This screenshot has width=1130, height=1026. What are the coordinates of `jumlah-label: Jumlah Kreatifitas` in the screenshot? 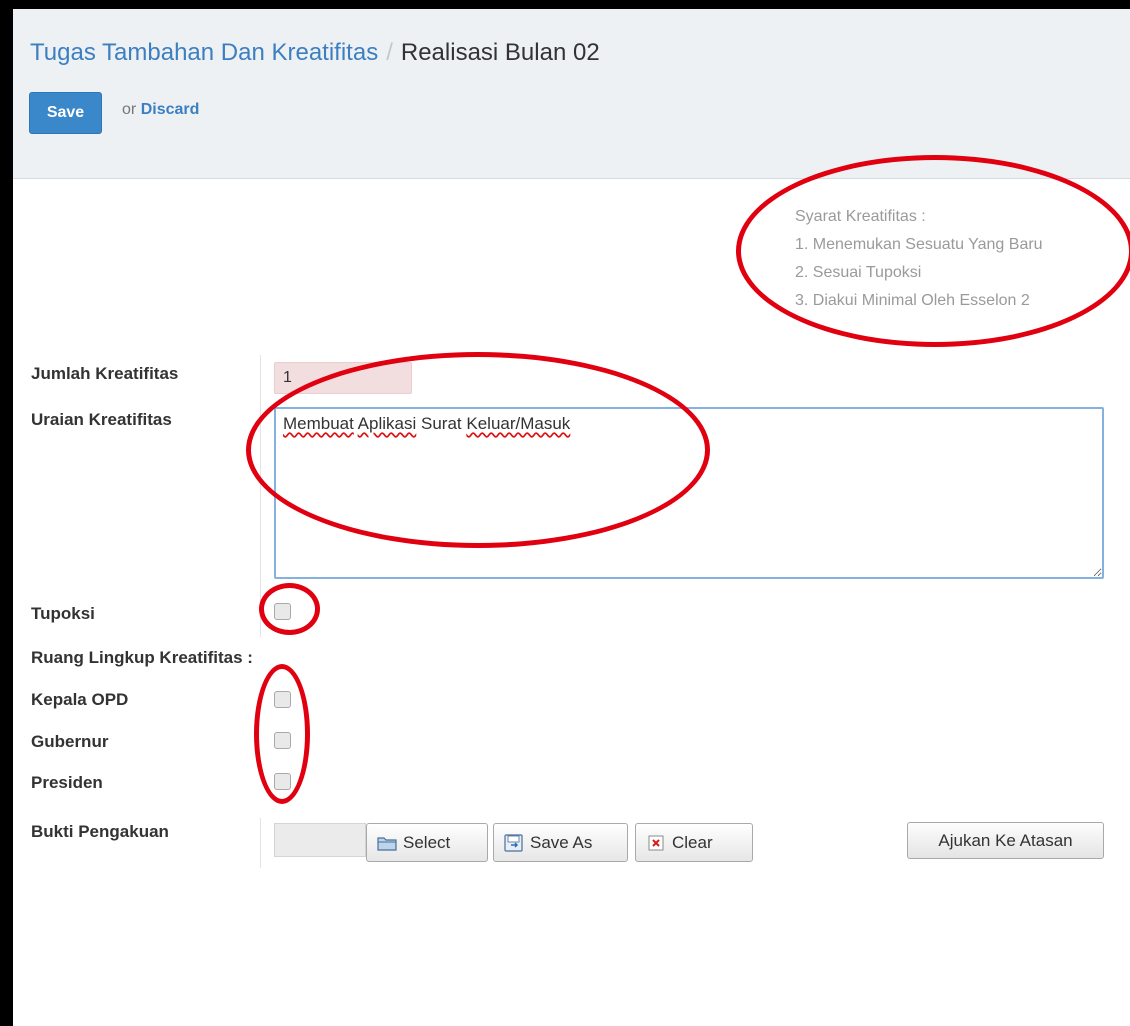 It's located at (105, 373).